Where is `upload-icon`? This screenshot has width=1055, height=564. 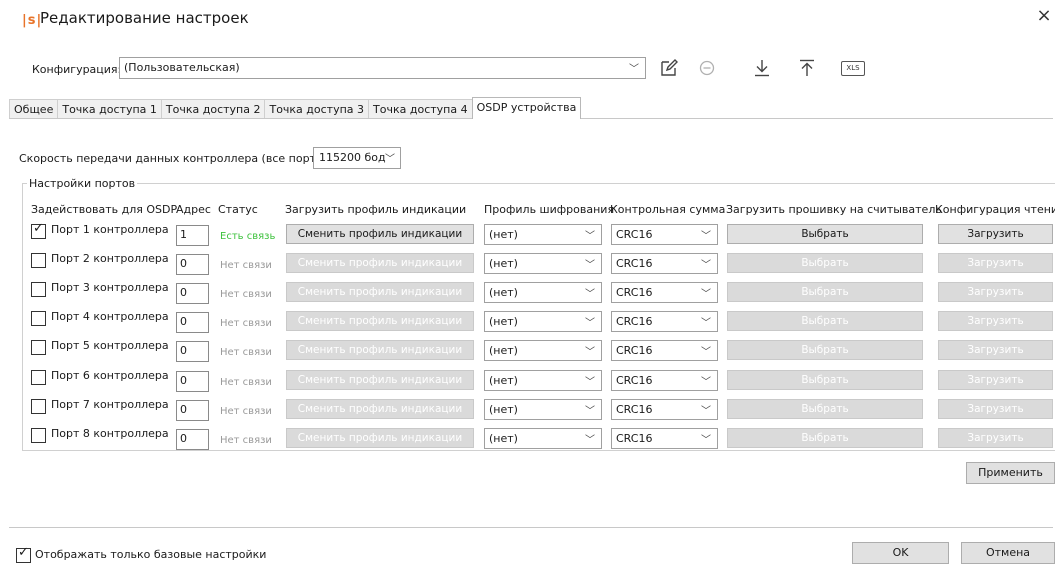
upload-icon is located at coordinates (807, 67).